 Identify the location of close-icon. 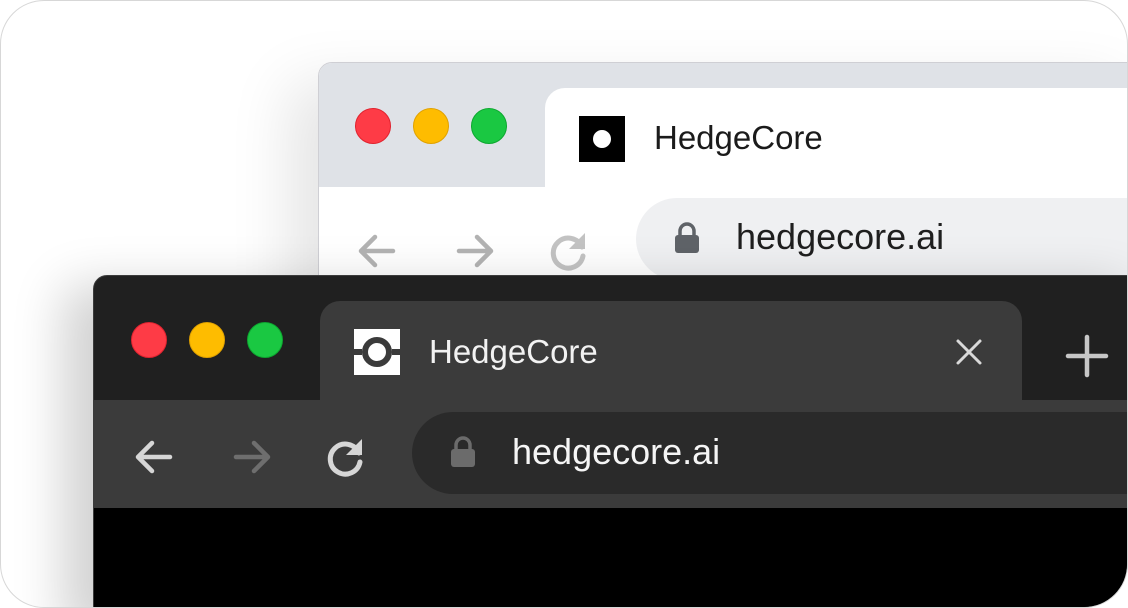
(969, 352).